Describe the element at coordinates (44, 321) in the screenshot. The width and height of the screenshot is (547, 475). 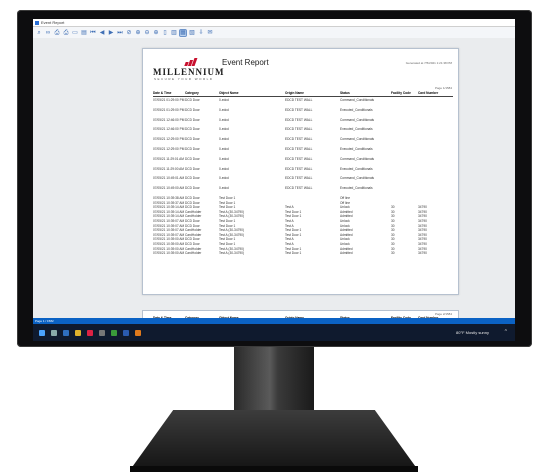
I see `page-status: Page 1 / 1582` at that location.